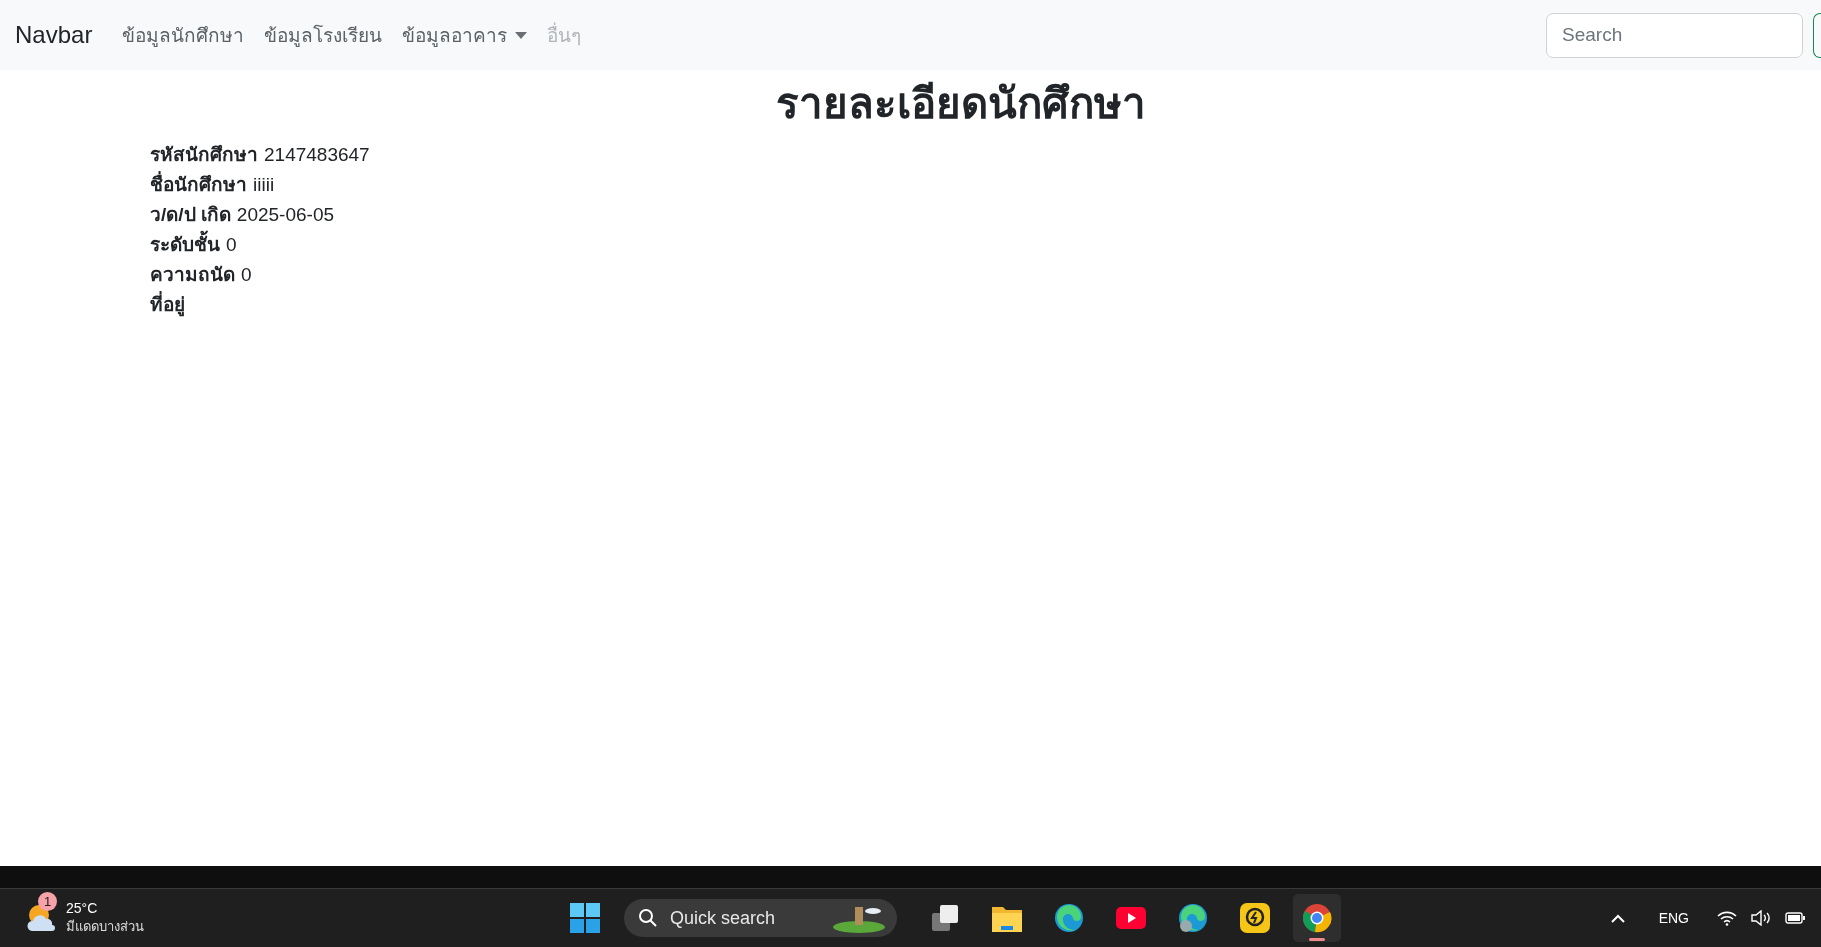 This screenshot has height=947, width=1821. What do you see at coordinates (1255, 918) in the screenshot?
I see `lightning-app-icon` at bounding box center [1255, 918].